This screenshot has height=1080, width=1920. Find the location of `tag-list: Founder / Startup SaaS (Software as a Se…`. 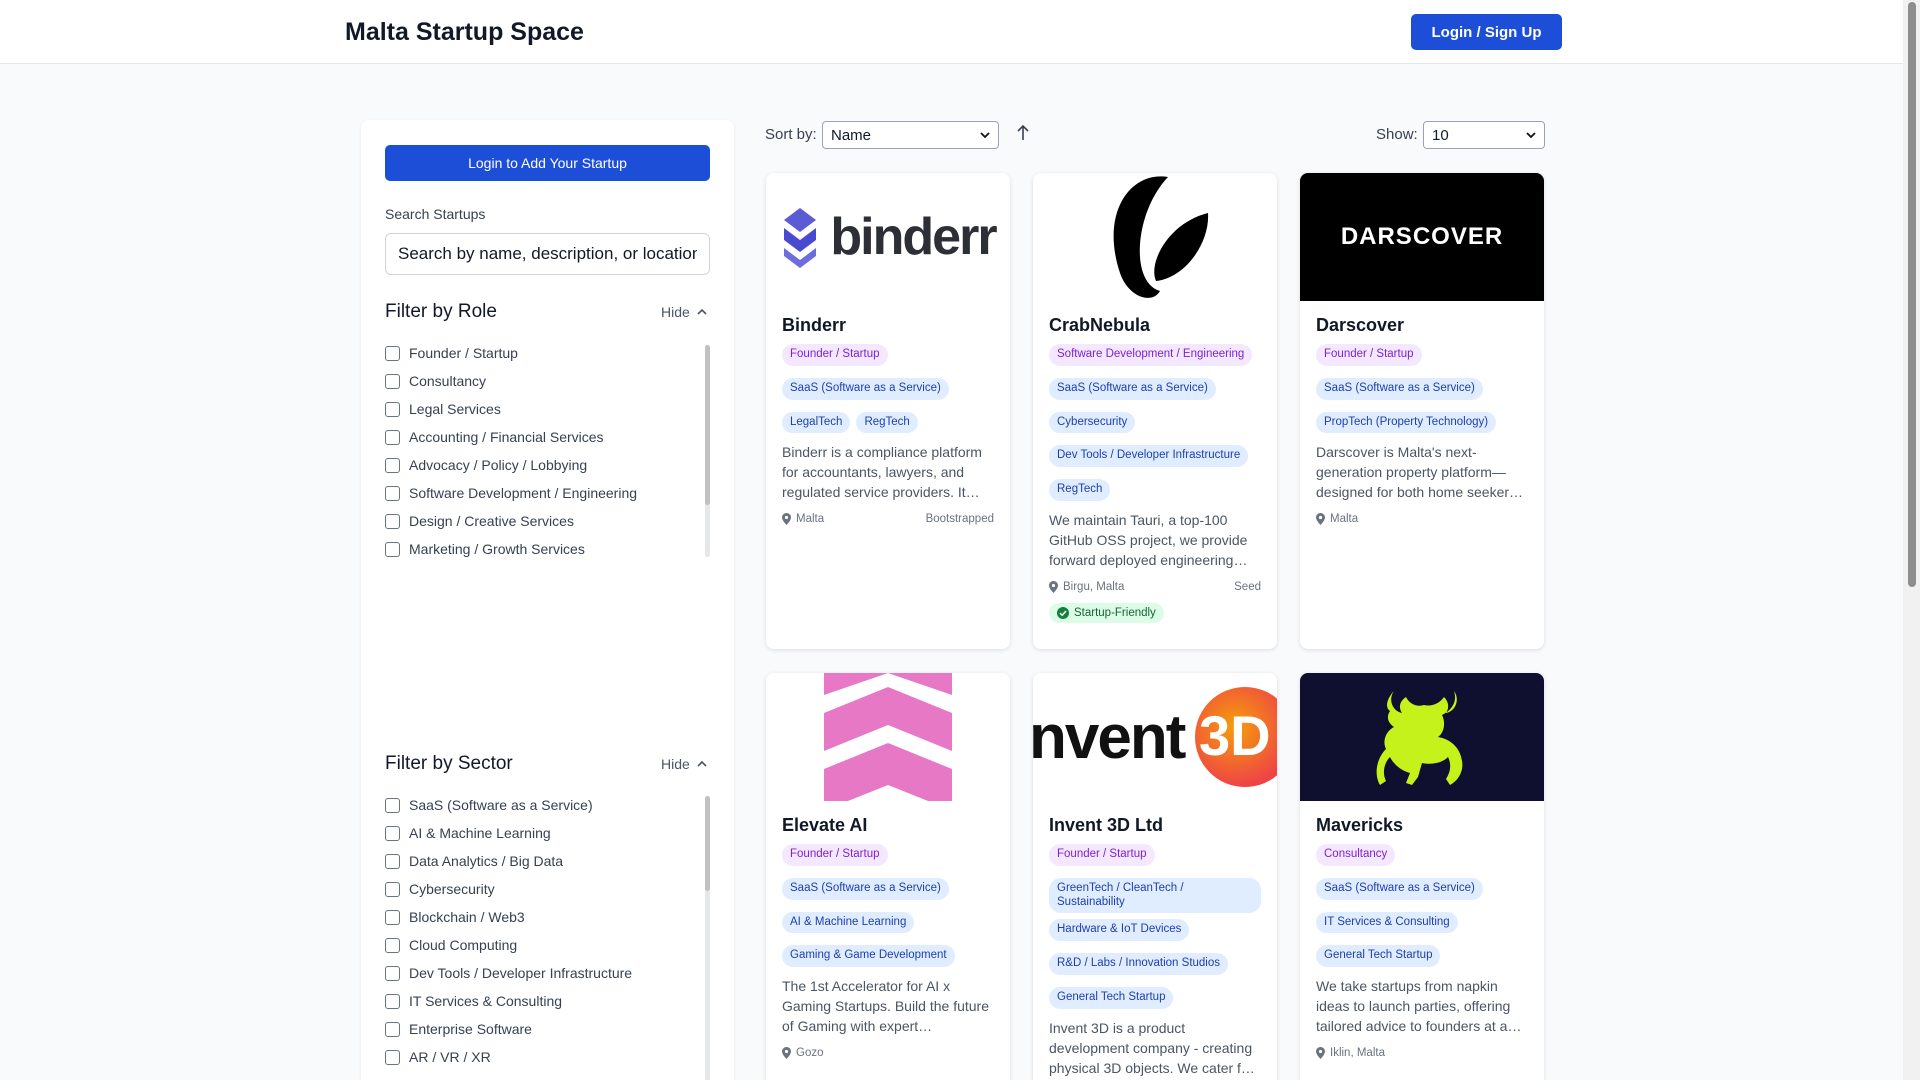

tag-list: Founder / Startup SaaS (Software as a Se… is located at coordinates (888, 906).